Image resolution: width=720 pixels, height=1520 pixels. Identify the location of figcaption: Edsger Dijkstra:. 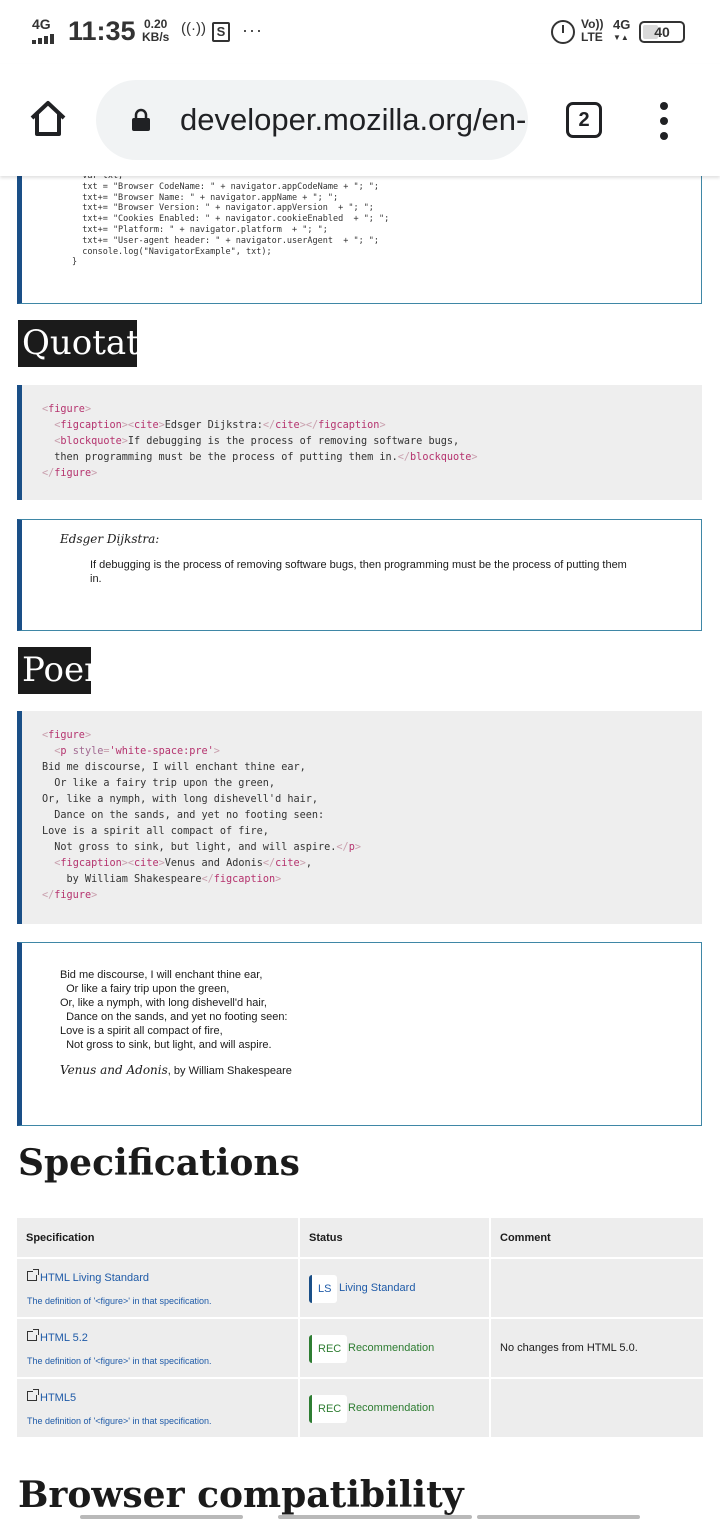
(110, 539).